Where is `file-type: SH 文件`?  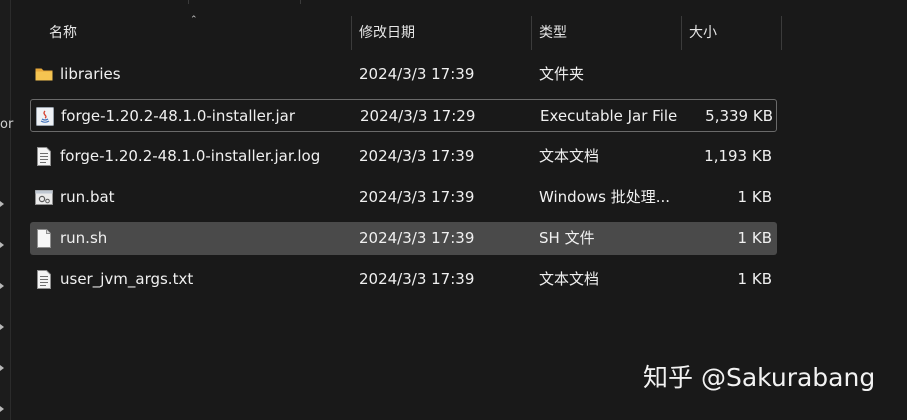
file-type: SH 文件 is located at coordinates (567, 238).